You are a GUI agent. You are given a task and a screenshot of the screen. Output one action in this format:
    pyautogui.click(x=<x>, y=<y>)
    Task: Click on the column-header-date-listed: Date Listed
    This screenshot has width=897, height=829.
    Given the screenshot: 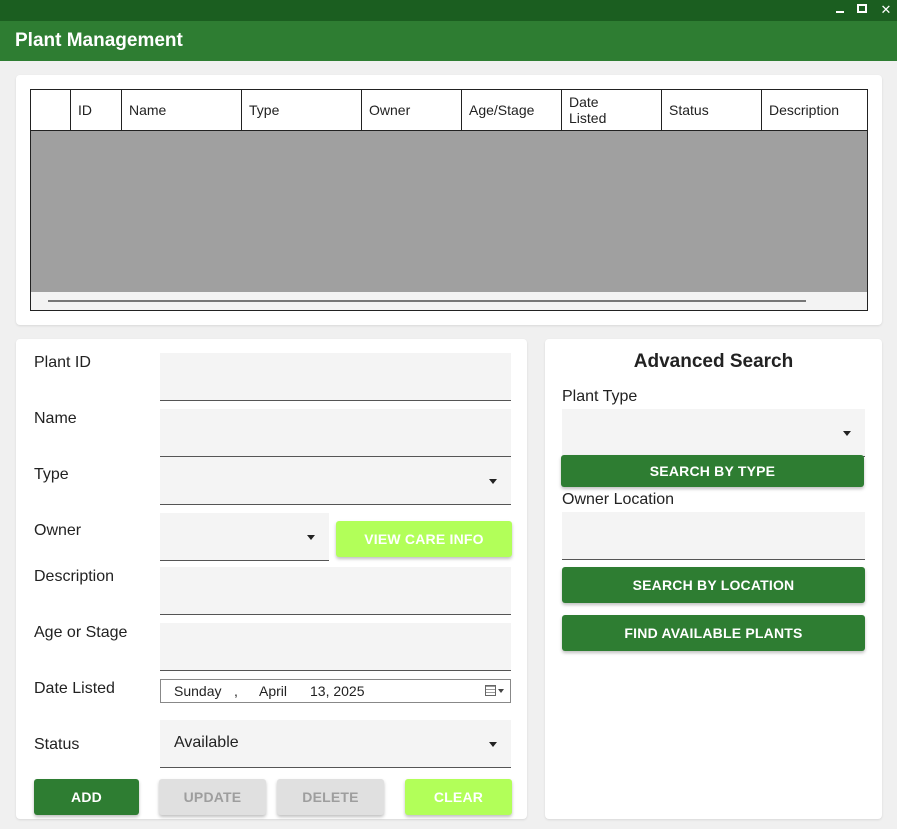 What is the action you would take?
    pyautogui.click(x=612, y=110)
    